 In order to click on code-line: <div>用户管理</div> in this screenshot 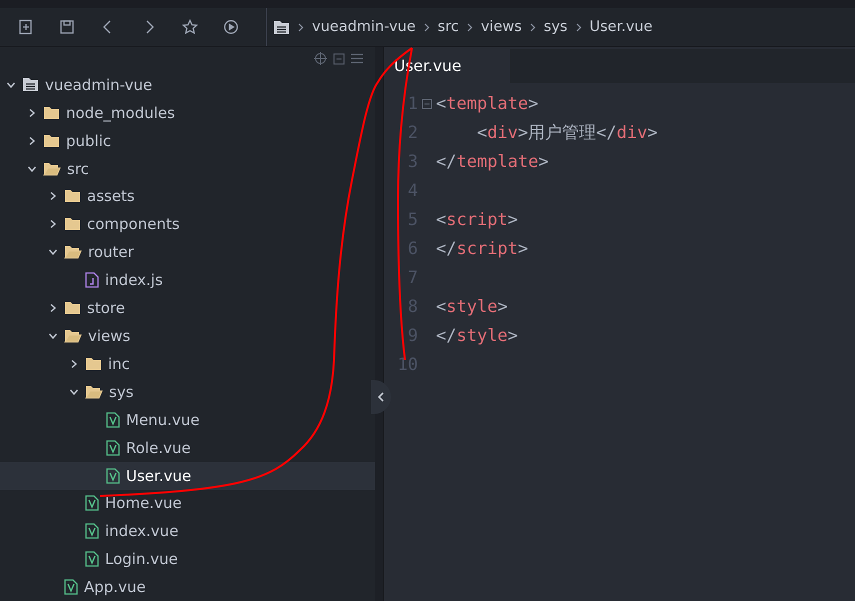, I will do `click(567, 133)`.